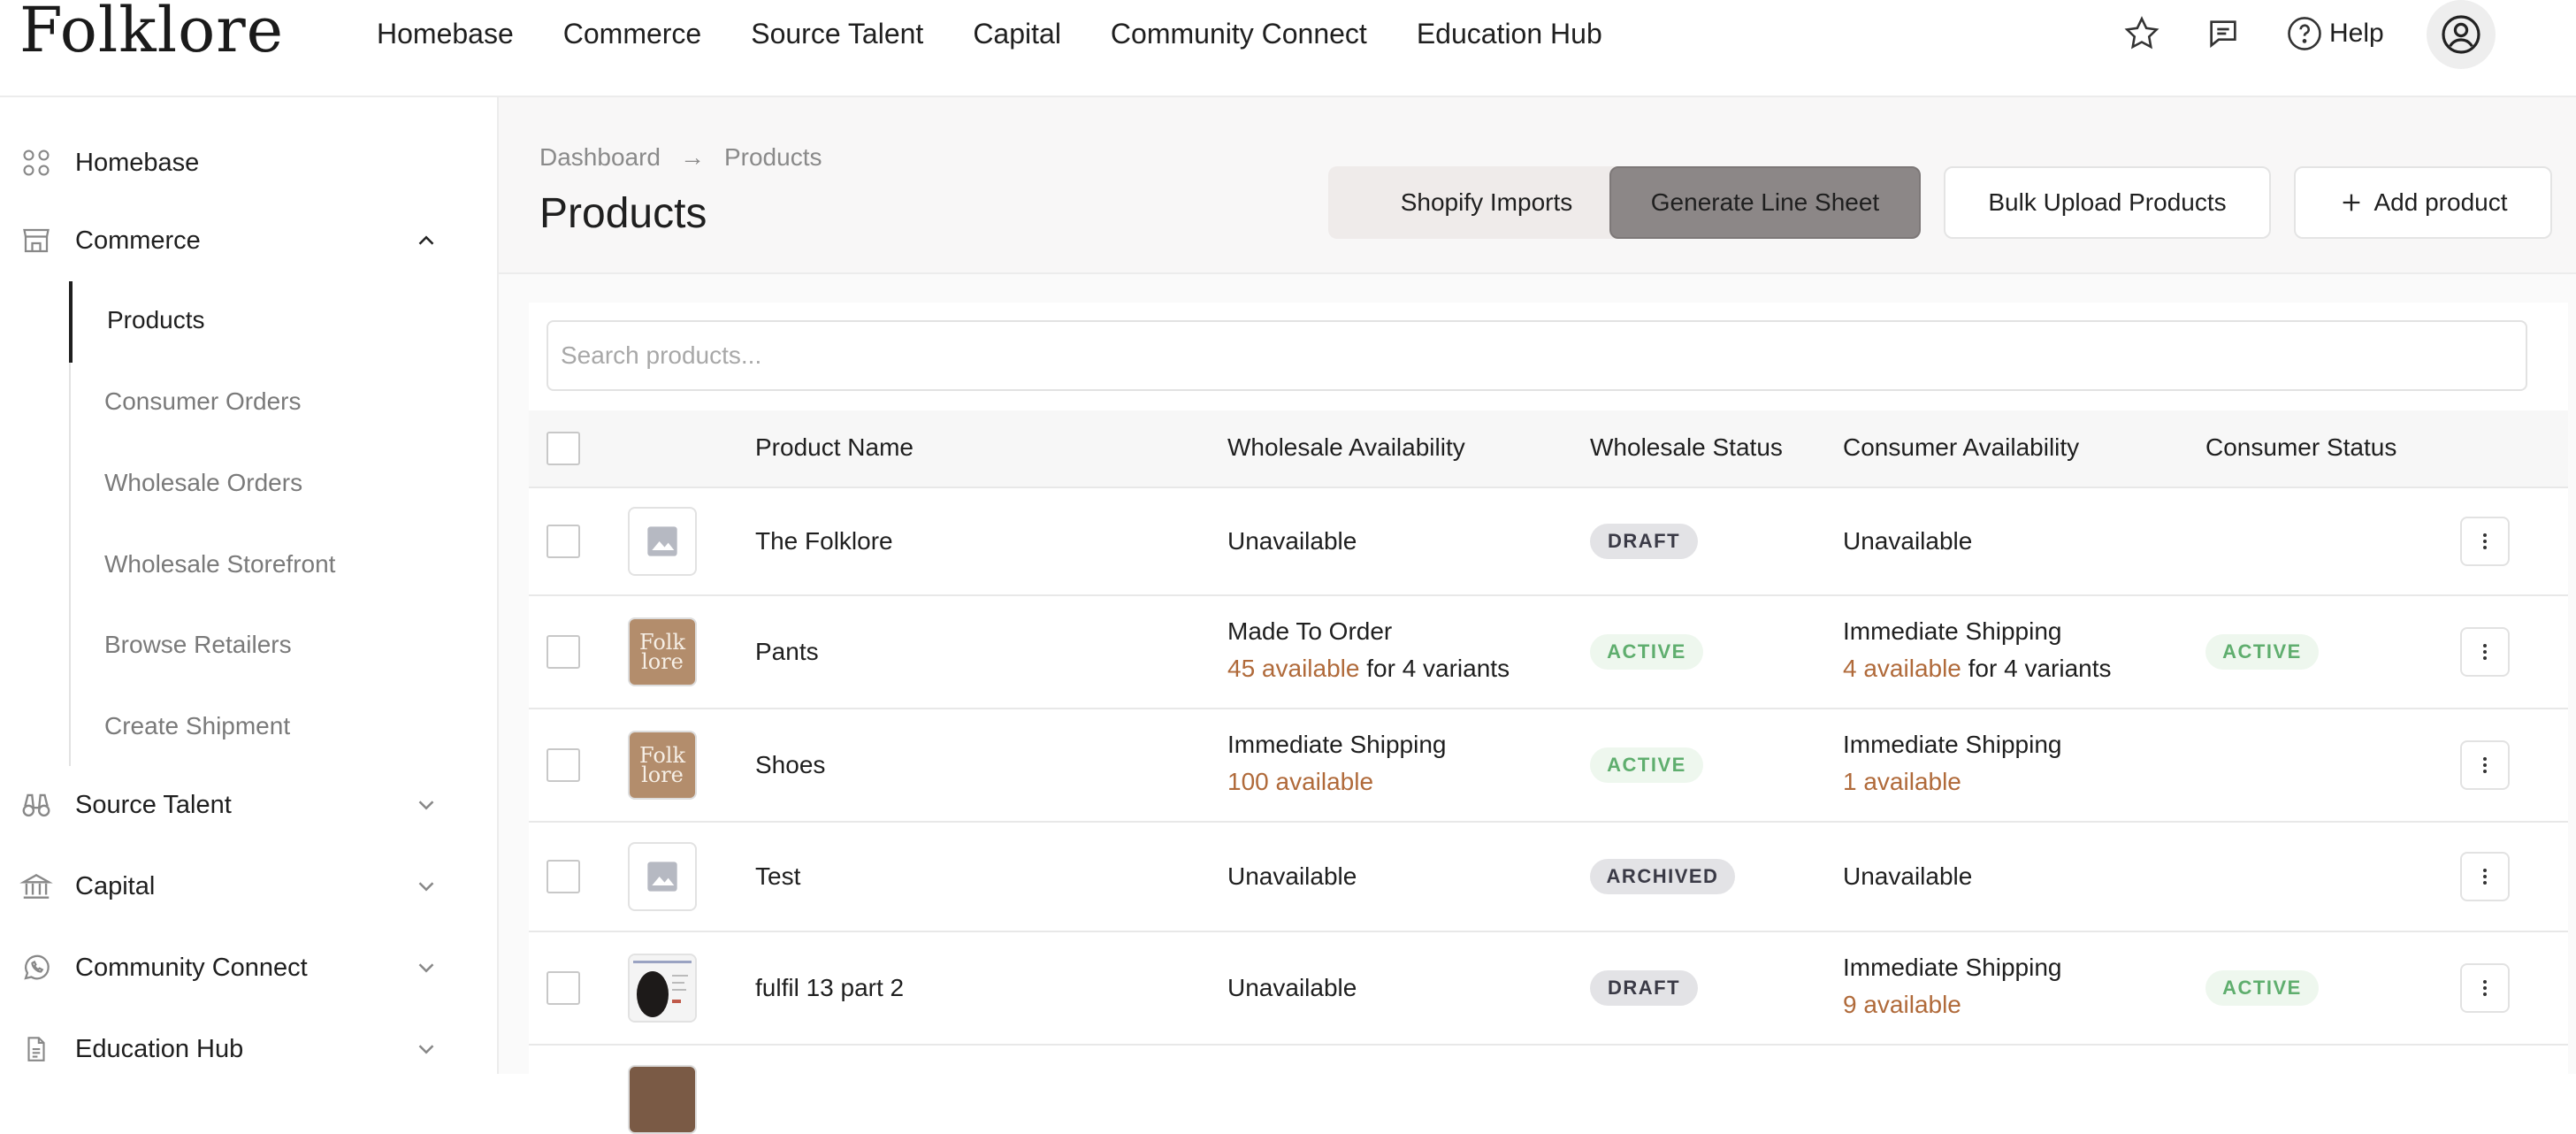 This screenshot has width=2576, height=1134. Describe the element at coordinates (2108, 203) in the screenshot. I see `bulk-upload-products-button: Bulk Upload Products` at that location.